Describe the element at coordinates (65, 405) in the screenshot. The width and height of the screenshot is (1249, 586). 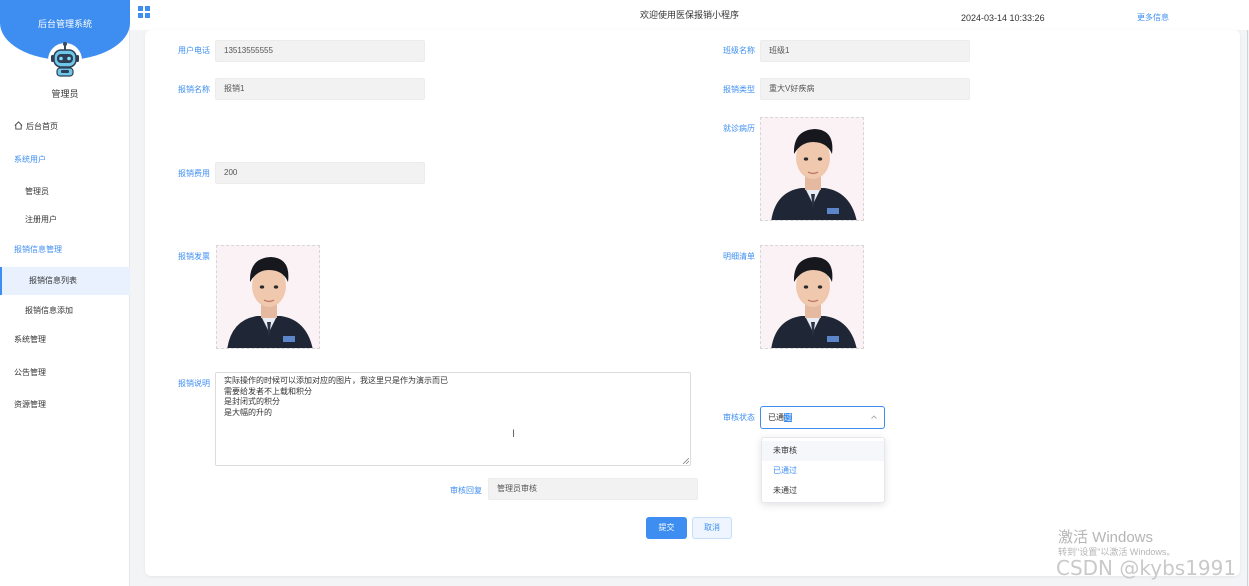
I see `sidebar-item-resource-mgmt: 资源管理` at that location.